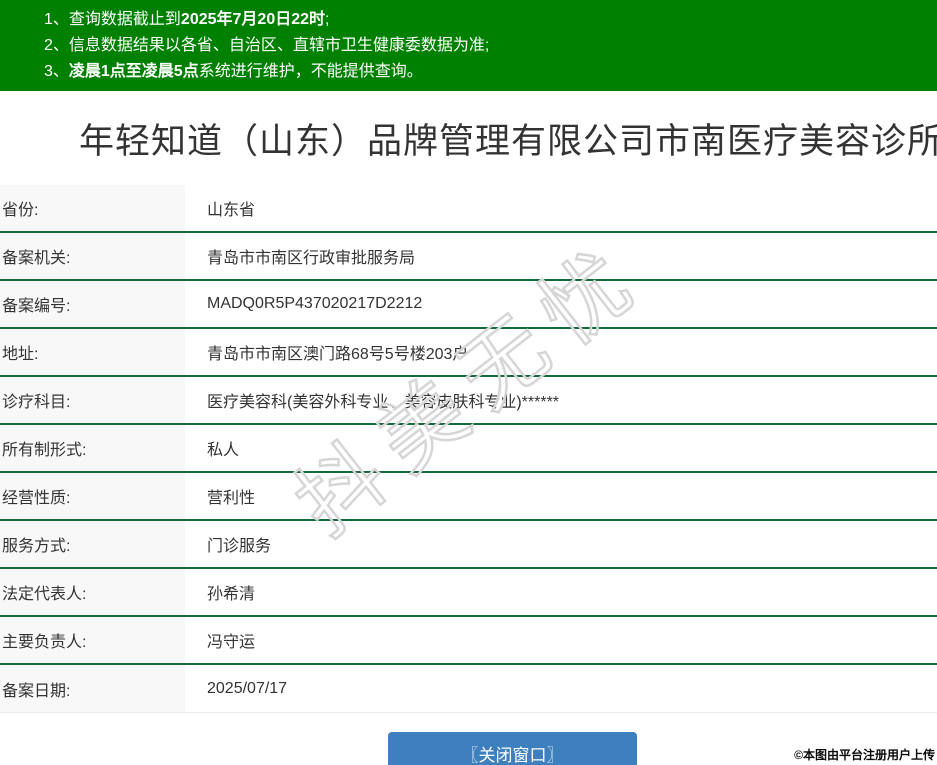 The width and height of the screenshot is (937, 765). I want to click on notice-bold-text: 2025年7月20日22时, so click(253, 19).